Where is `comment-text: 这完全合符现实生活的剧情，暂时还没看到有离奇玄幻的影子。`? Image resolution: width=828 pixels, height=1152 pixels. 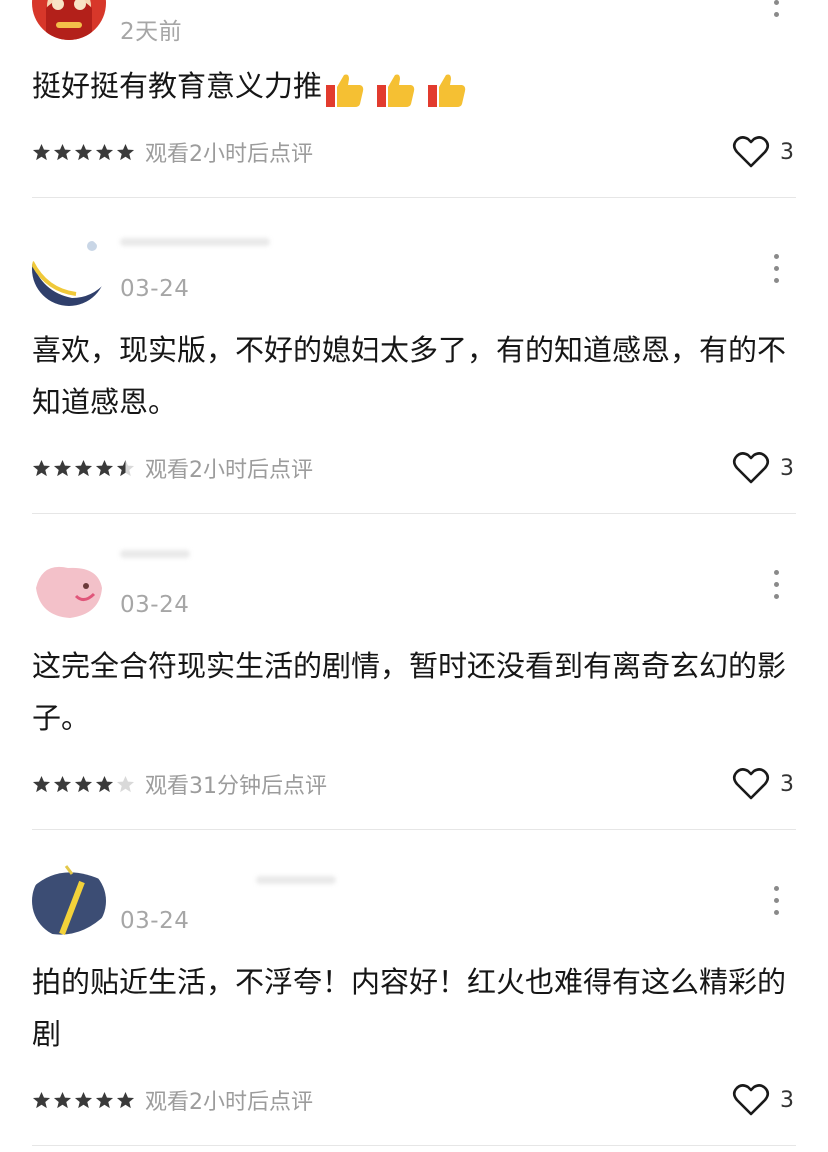 comment-text: 这完全合符现实生活的剧情，暂时还没看到有离奇玄幻的影子。 is located at coordinates (409, 692).